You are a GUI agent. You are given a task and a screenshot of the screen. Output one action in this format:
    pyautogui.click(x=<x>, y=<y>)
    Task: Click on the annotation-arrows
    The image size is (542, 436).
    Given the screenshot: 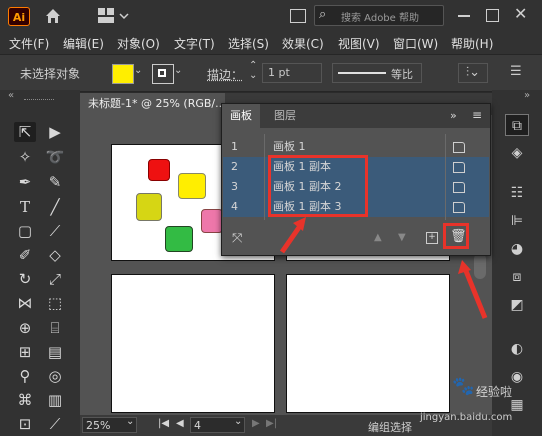 What is the action you would take?
    pyautogui.click(x=383, y=268)
    